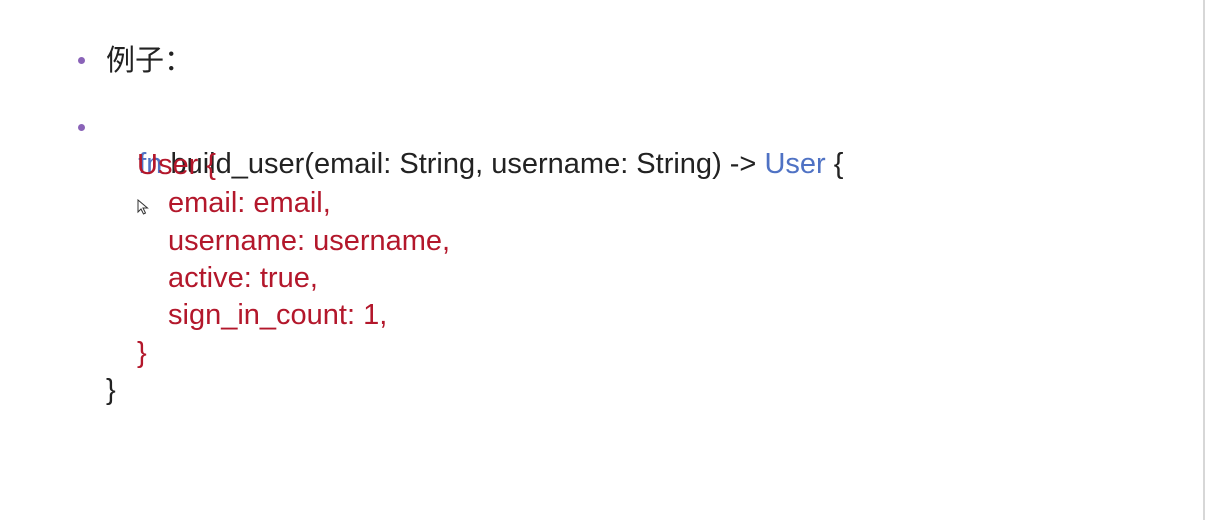 This screenshot has height=520, width=1205. Describe the element at coordinates (142, 353) in the screenshot. I see `struct-close-line: }` at that location.